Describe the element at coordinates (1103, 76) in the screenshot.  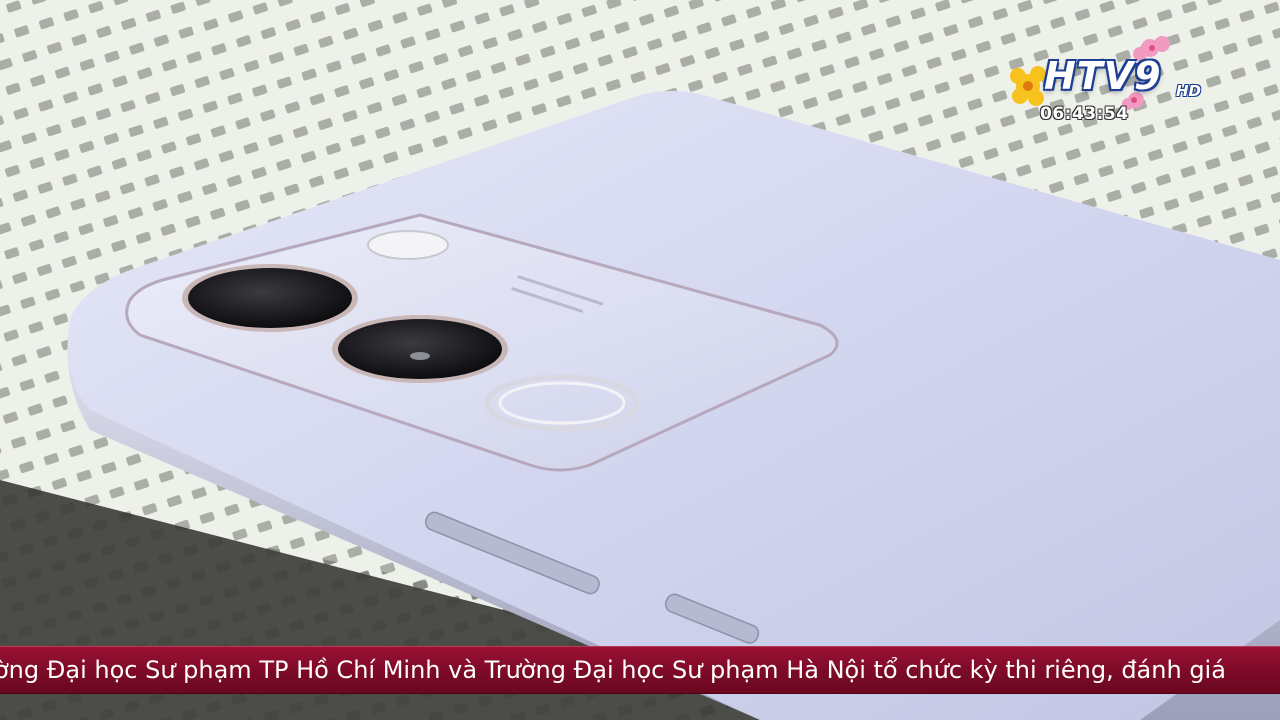
I see `channel-logo-text: HTV9` at that location.